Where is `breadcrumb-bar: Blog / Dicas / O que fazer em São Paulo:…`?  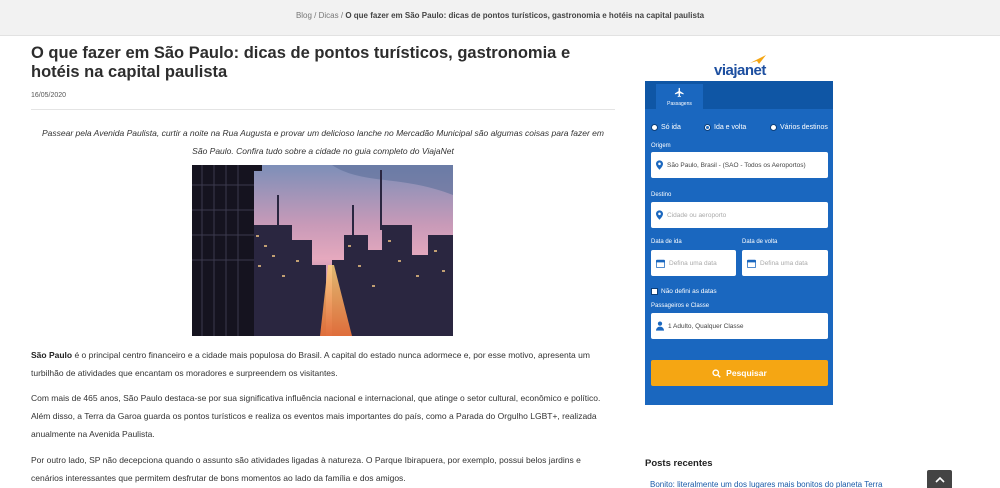 breadcrumb-bar: Blog / Dicas / O que fazer em São Paulo:… is located at coordinates (500, 18).